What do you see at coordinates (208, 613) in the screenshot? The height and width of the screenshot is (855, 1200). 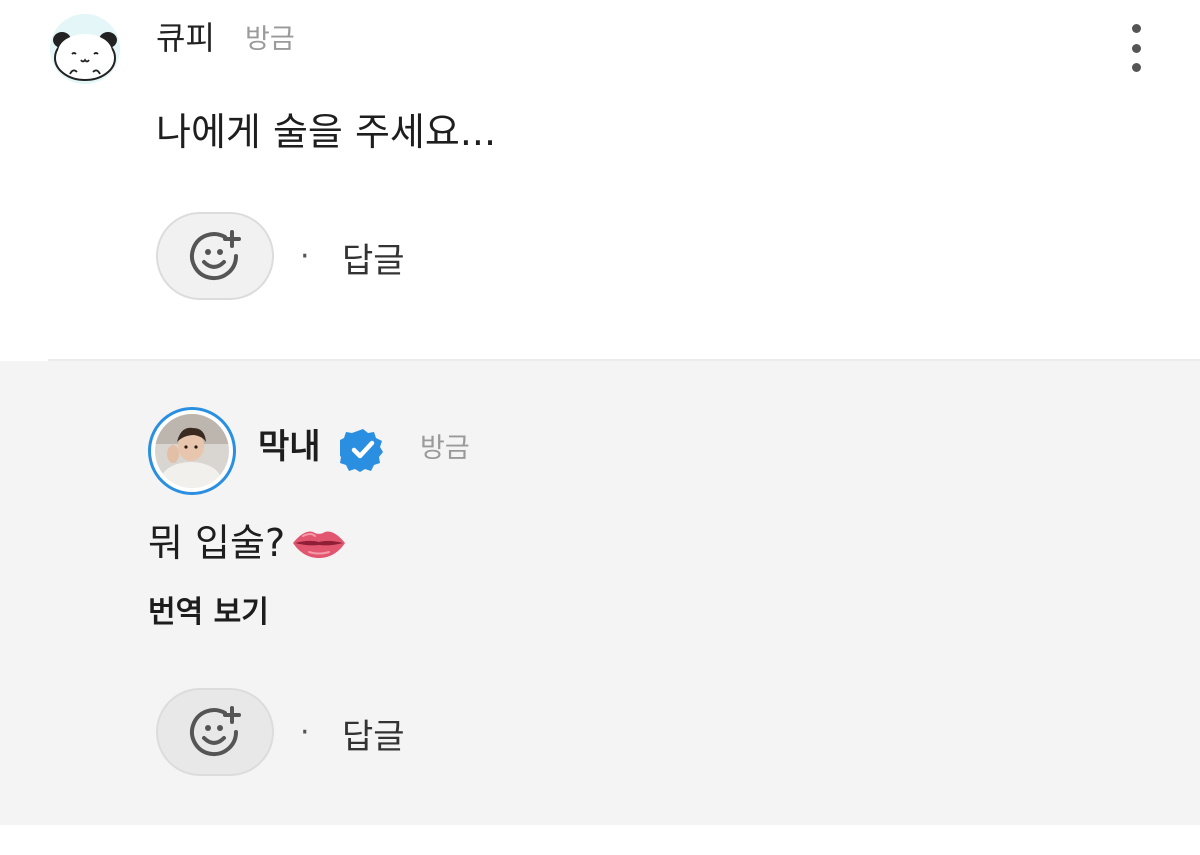 I see `see-translation-button: 번역 보기` at bounding box center [208, 613].